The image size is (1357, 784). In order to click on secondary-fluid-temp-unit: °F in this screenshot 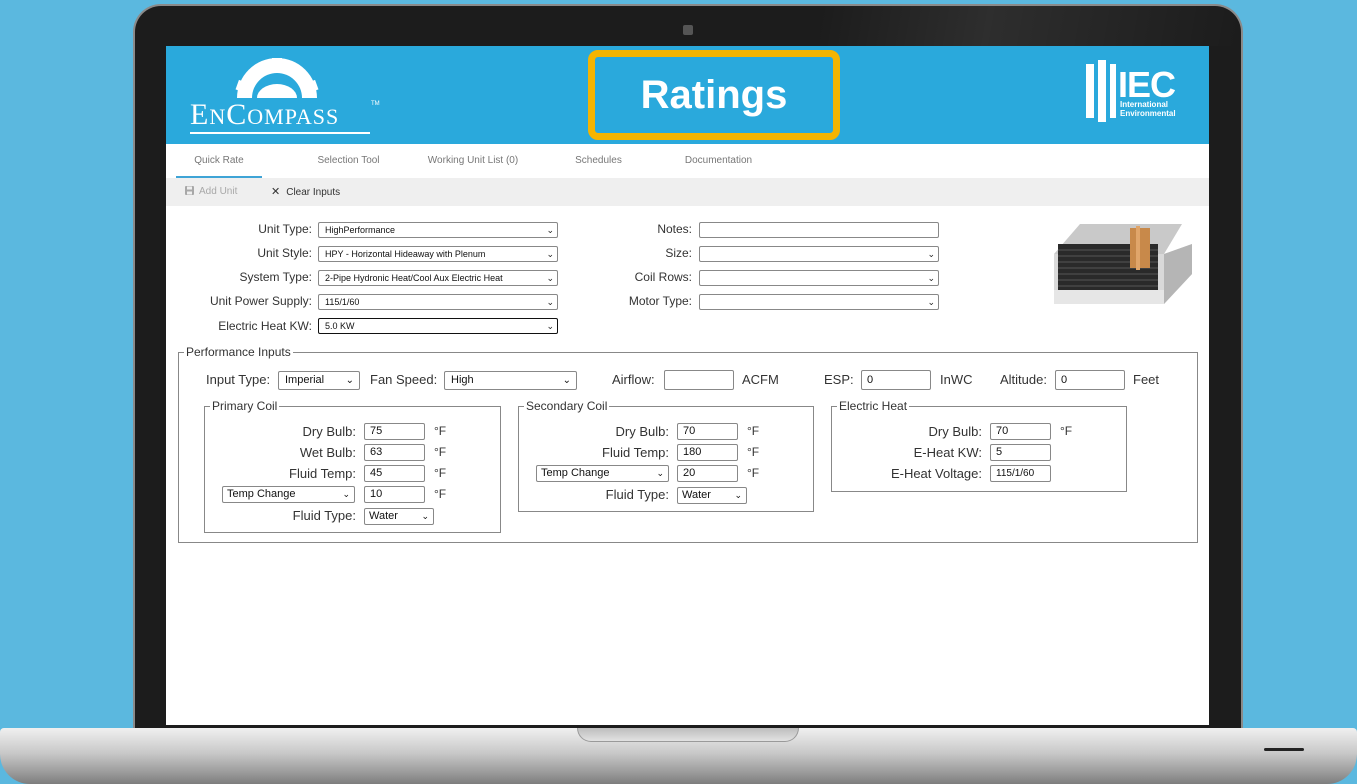, I will do `click(753, 452)`.